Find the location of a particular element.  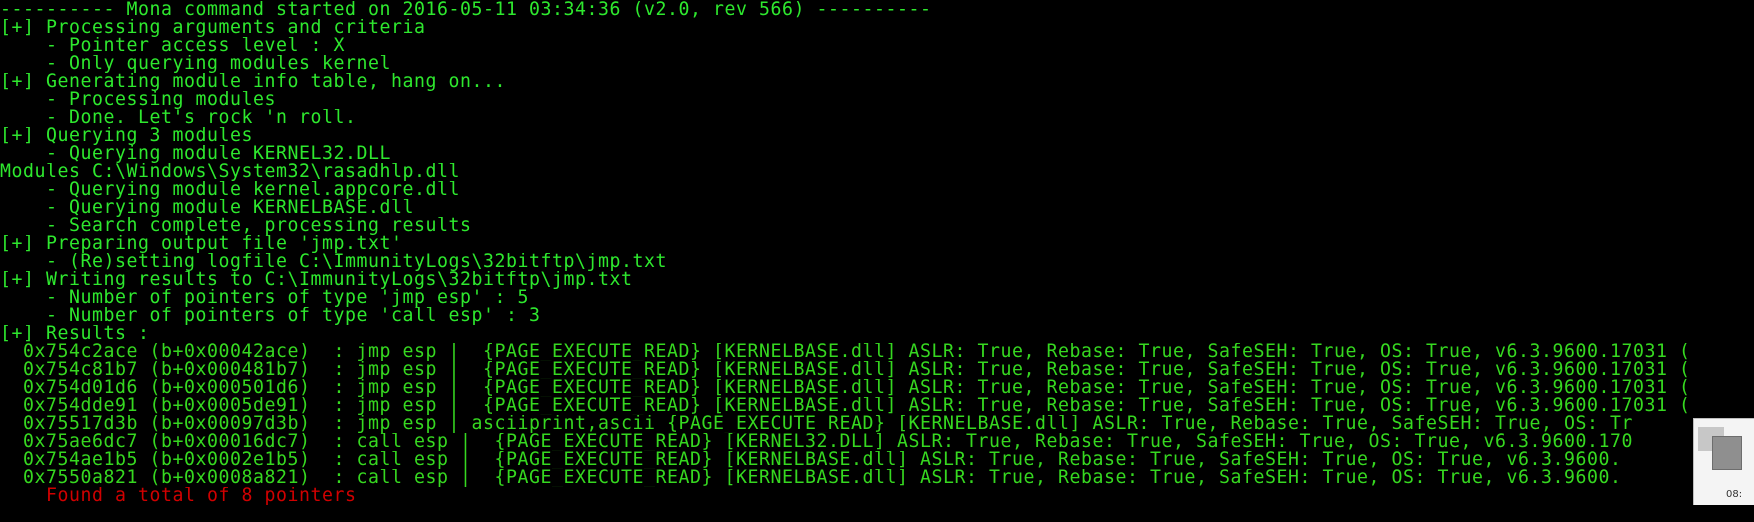

log-line: - Only querying modules kernel is located at coordinates (195, 64).